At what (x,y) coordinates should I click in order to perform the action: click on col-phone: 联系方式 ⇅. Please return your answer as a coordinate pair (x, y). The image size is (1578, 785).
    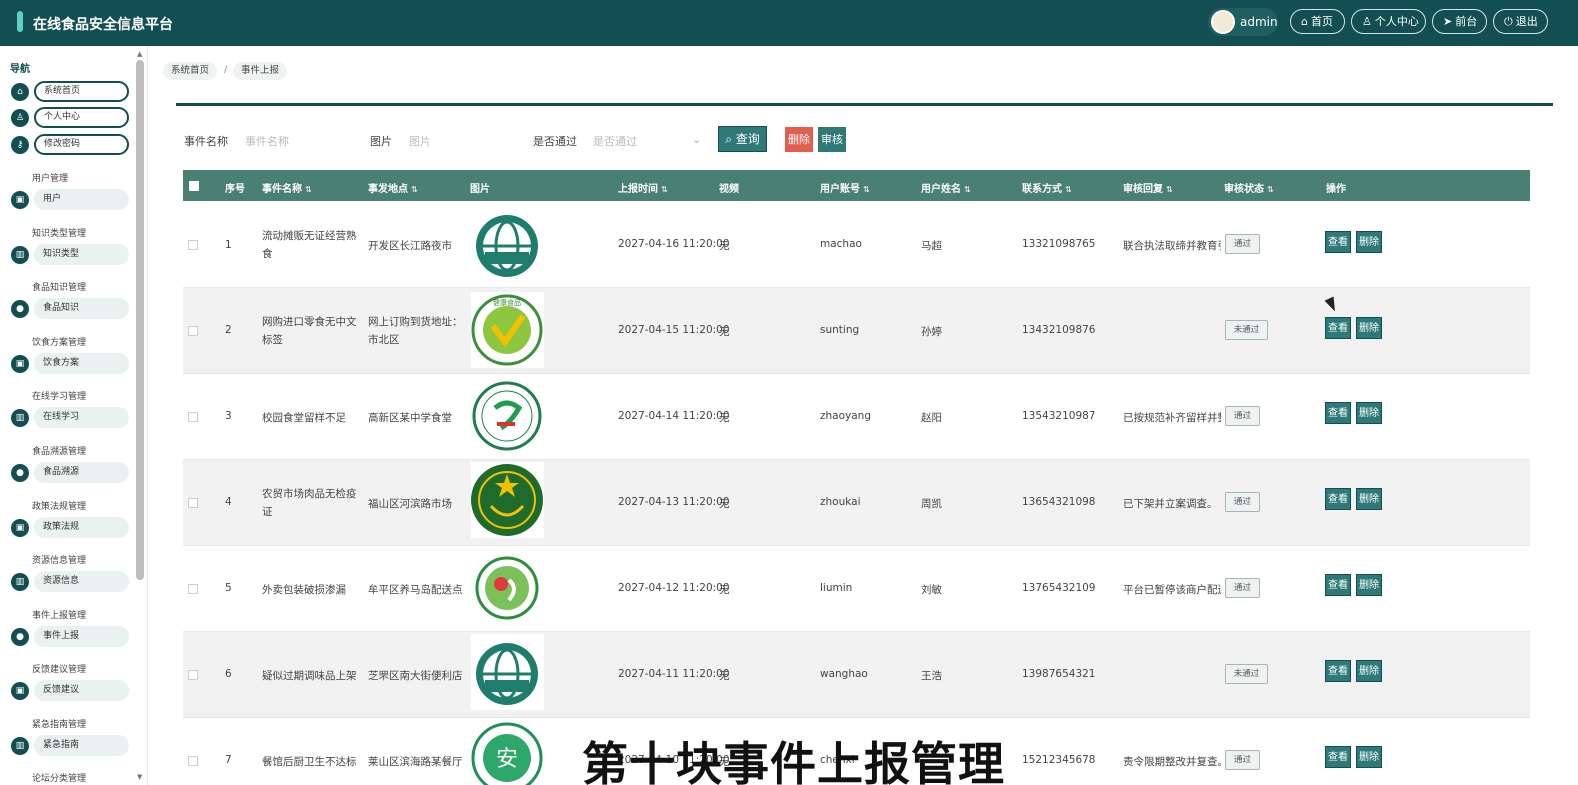
    Looking at the image, I should click on (1047, 187).